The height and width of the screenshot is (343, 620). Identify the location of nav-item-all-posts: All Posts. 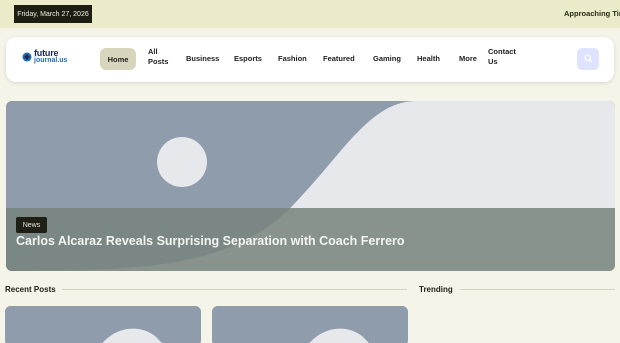
(158, 57).